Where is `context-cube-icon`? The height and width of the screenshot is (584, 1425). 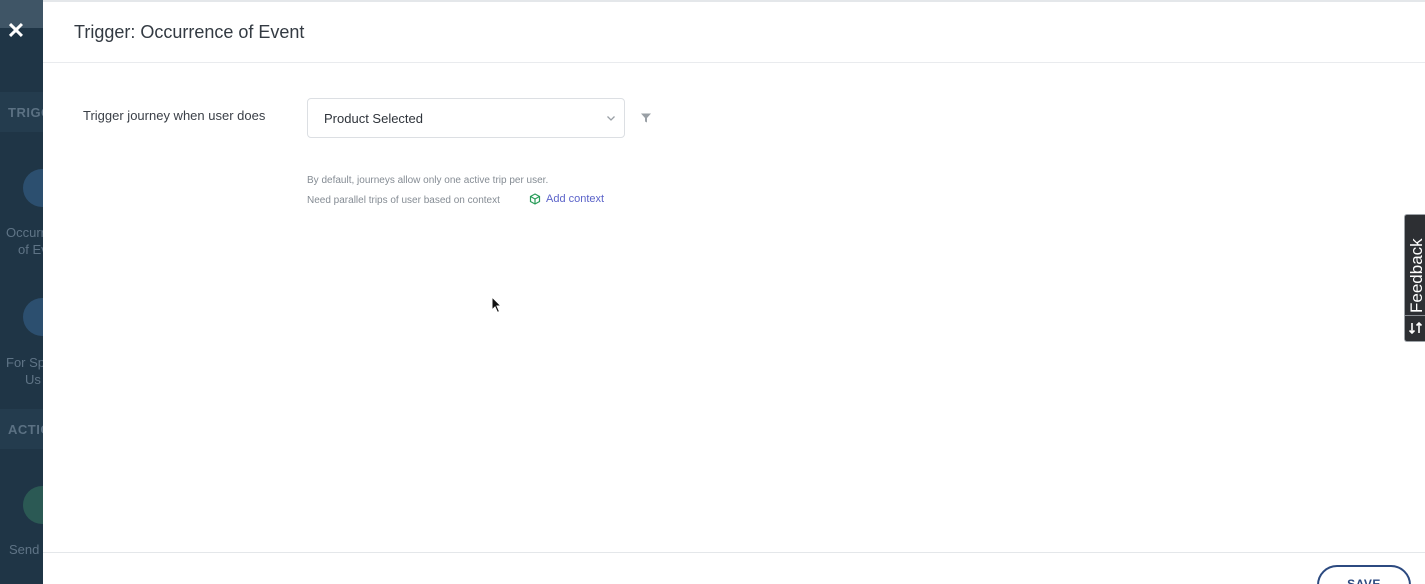 context-cube-icon is located at coordinates (535, 199).